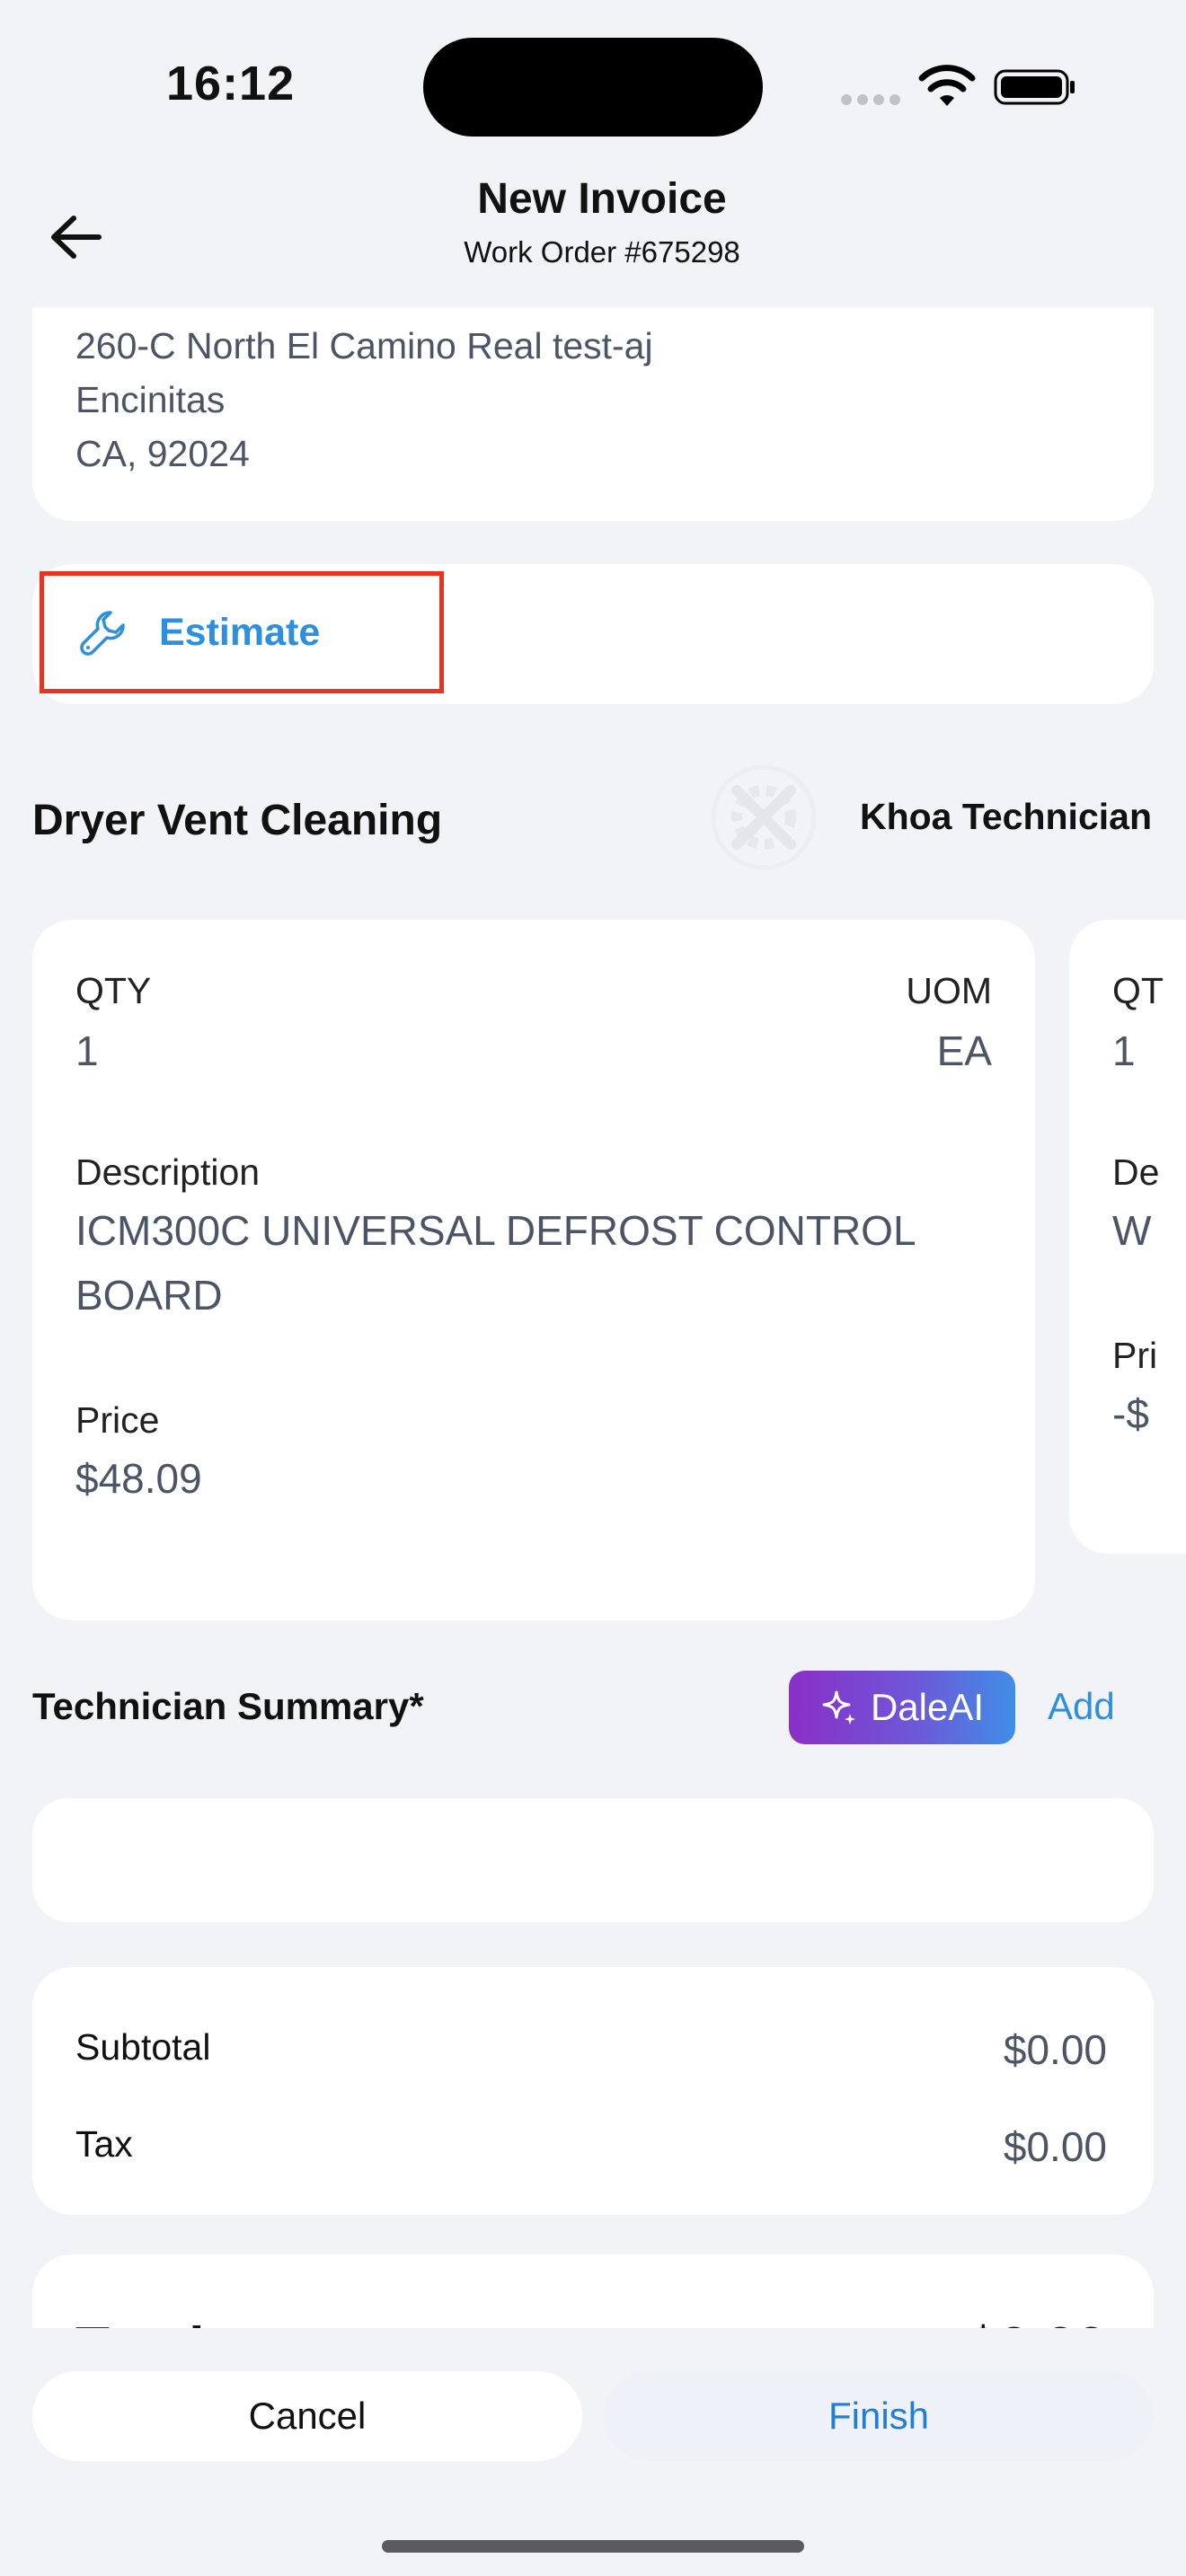 The image size is (1186, 2576). Describe the element at coordinates (1055, 2049) in the screenshot. I see `subtotal-value: $0.00` at that location.